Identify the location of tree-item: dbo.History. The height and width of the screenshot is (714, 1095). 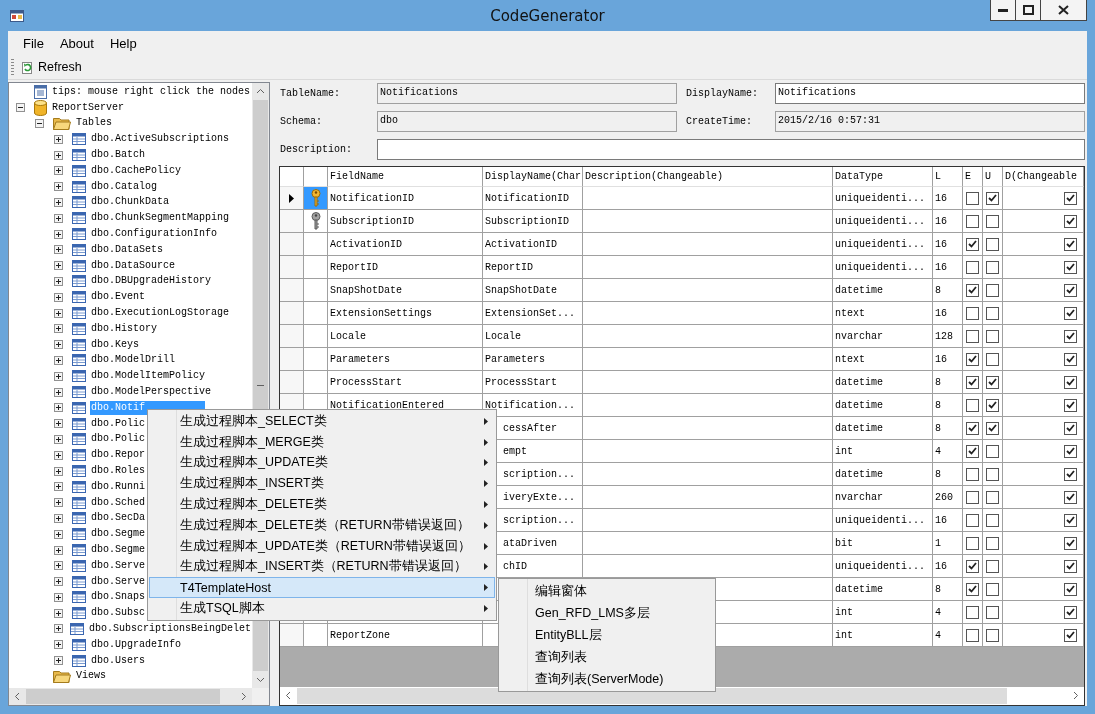
(124, 328).